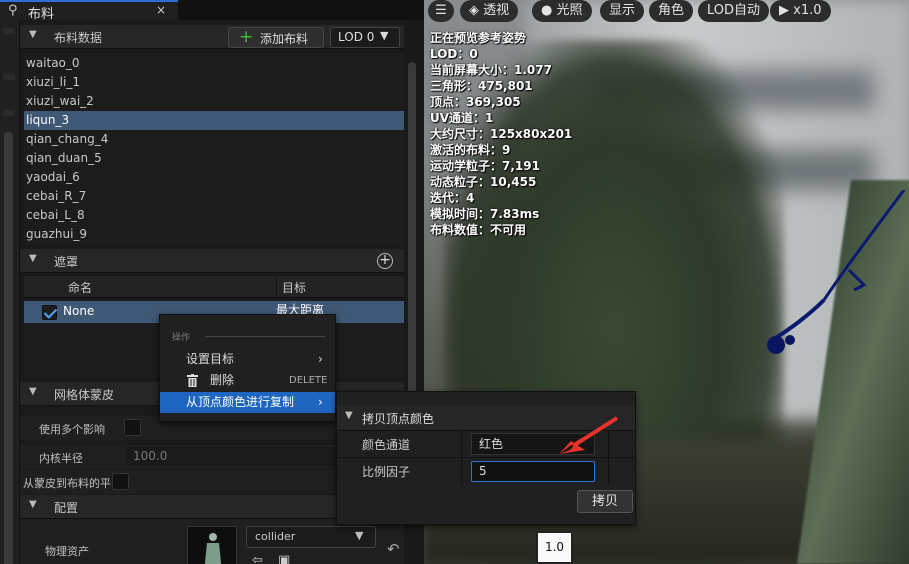 This screenshot has height=564, width=909. What do you see at coordinates (214, 120) in the screenshot?
I see `list-item-selected: liqun_3` at bounding box center [214, 120].